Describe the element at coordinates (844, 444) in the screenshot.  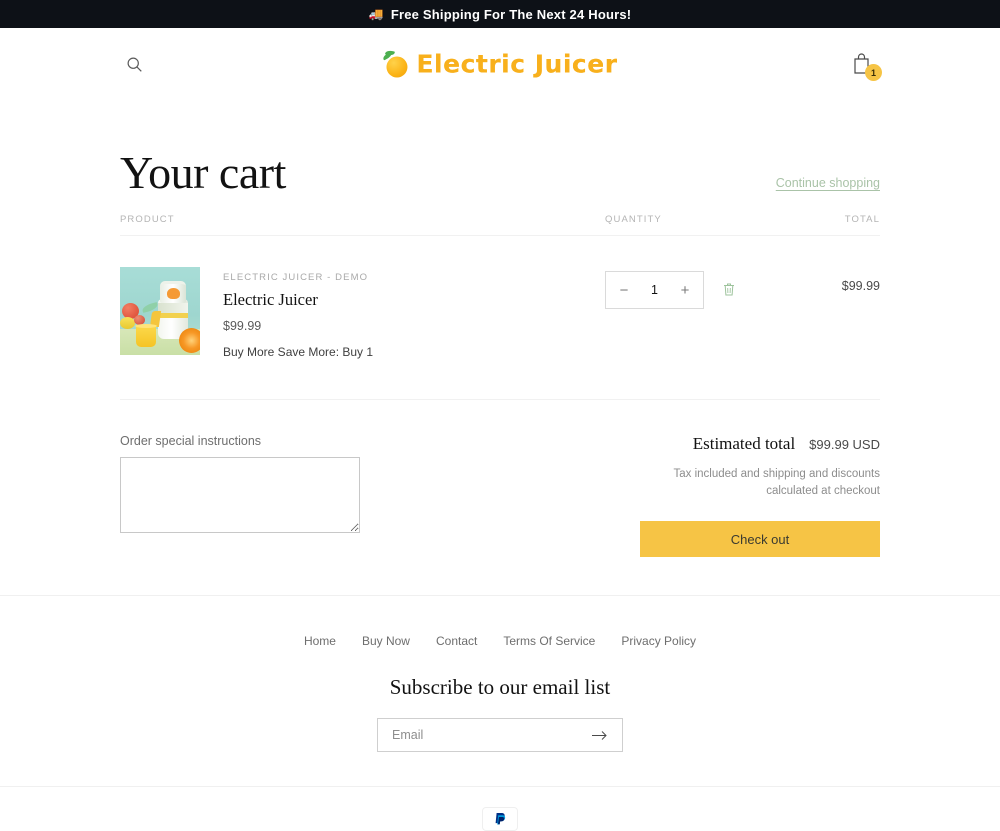
I see `estimated-total-value: $99.99 USD` at that location.